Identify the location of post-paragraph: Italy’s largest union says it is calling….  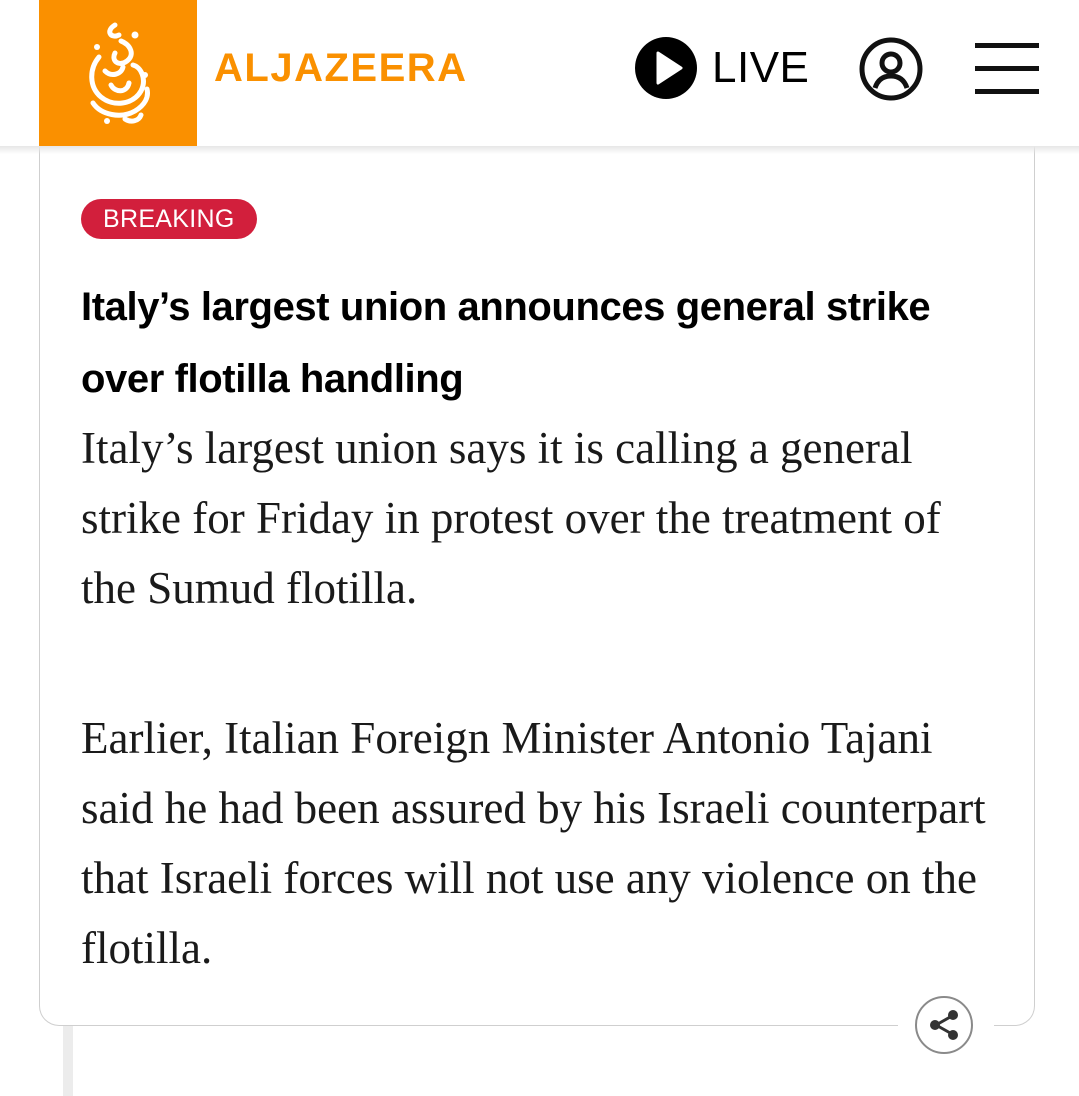
(511, 518).